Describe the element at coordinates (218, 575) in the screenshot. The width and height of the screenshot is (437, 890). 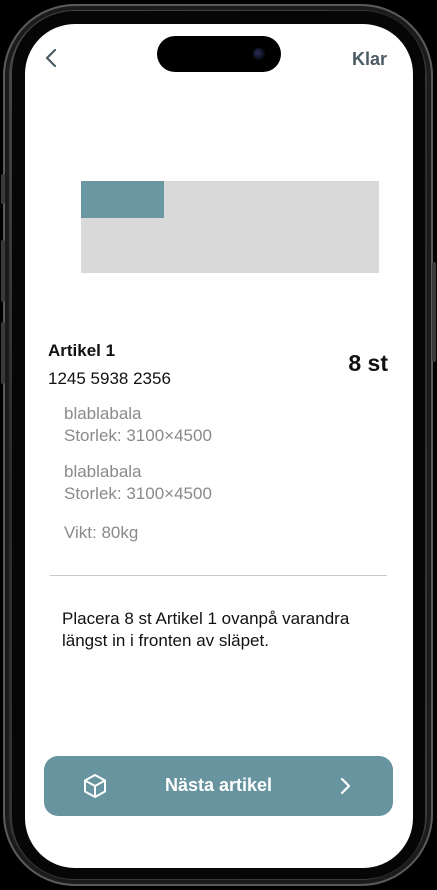
I see `divider` at that location.